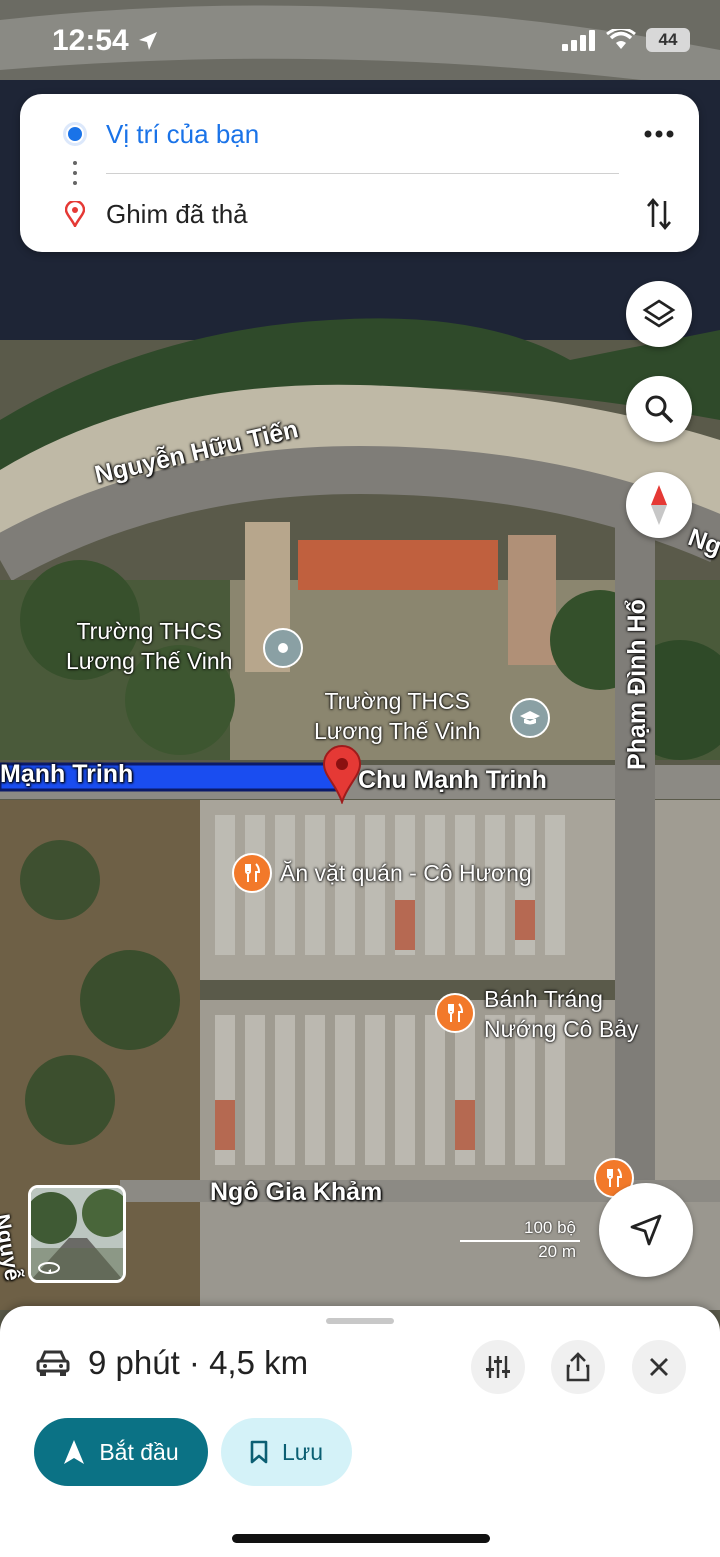 The image size is (720, 1557). What do you see at coordinates (77, 1234) in the screenshot?
I see `street-view-thumbnail` at bounding box center [77, 1234].